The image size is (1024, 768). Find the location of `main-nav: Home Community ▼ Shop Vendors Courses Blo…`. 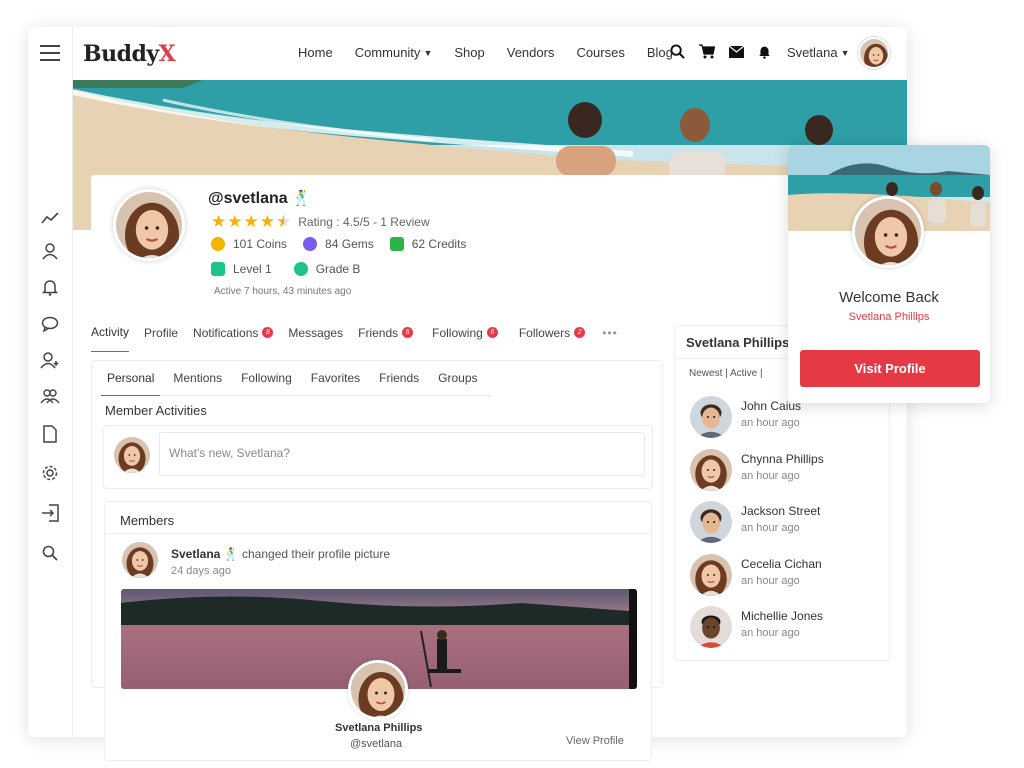

main-nav: Home Community ▼ Shop Vendors Courses Blo… is located at coordinates (496, 52).